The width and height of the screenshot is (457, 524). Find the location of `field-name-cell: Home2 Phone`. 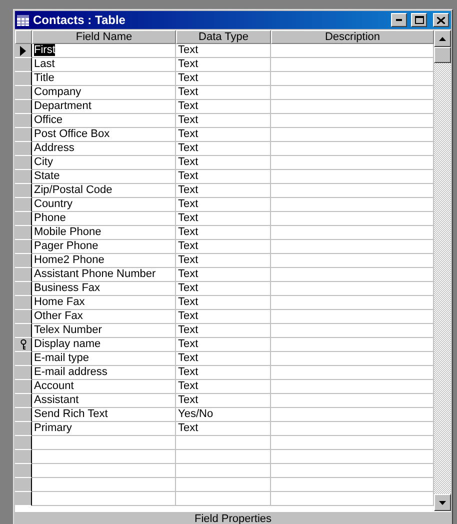

field-name-cell: Home2 Phone is located at coordinates (104, 261).